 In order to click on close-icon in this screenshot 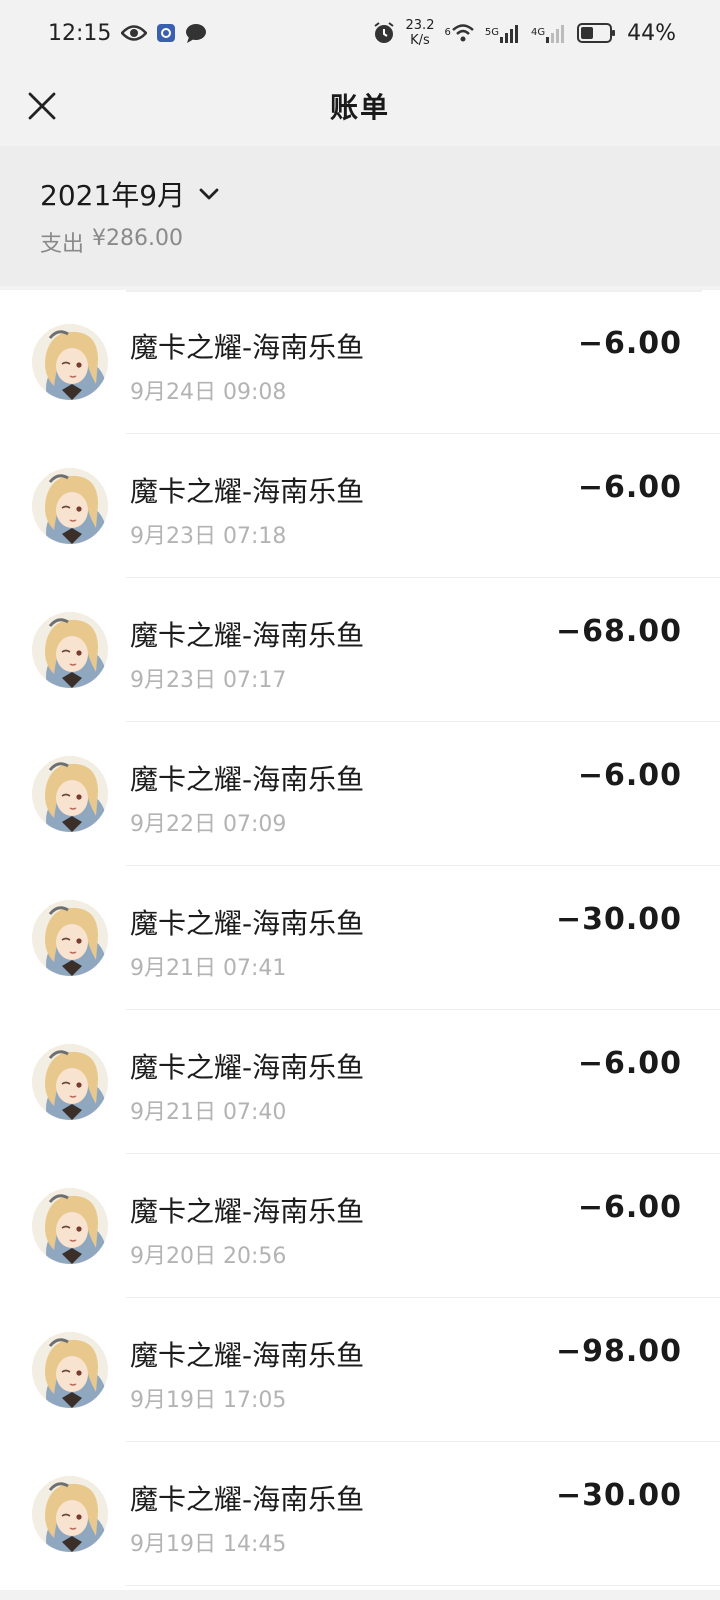, I will do `click(42, 106)`.